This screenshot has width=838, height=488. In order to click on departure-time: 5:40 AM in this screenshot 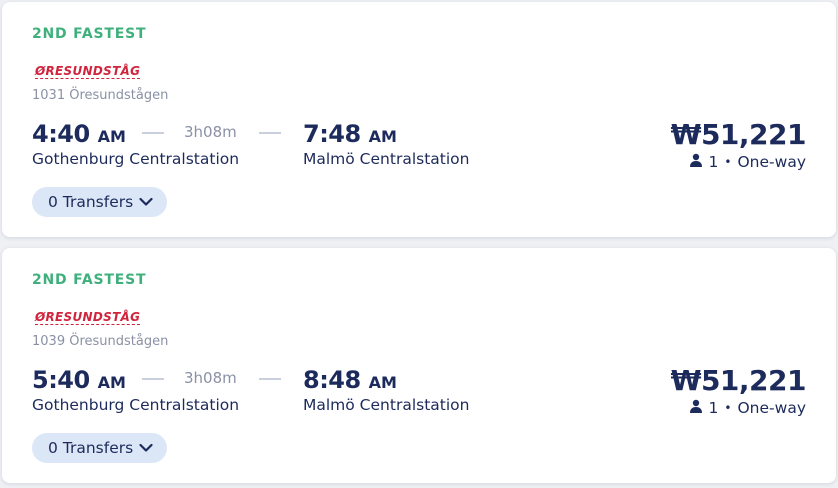, I will do `click(79, 380)`.